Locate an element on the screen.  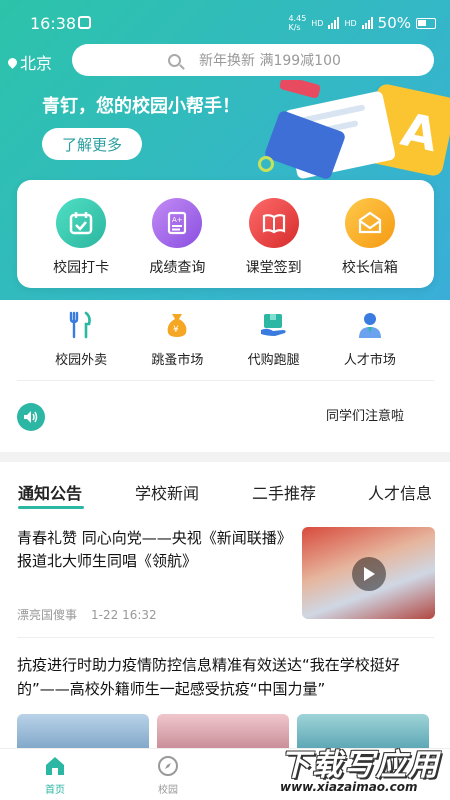
feature-class-signin: 课堂签到 is located at coordinates (274, 234).